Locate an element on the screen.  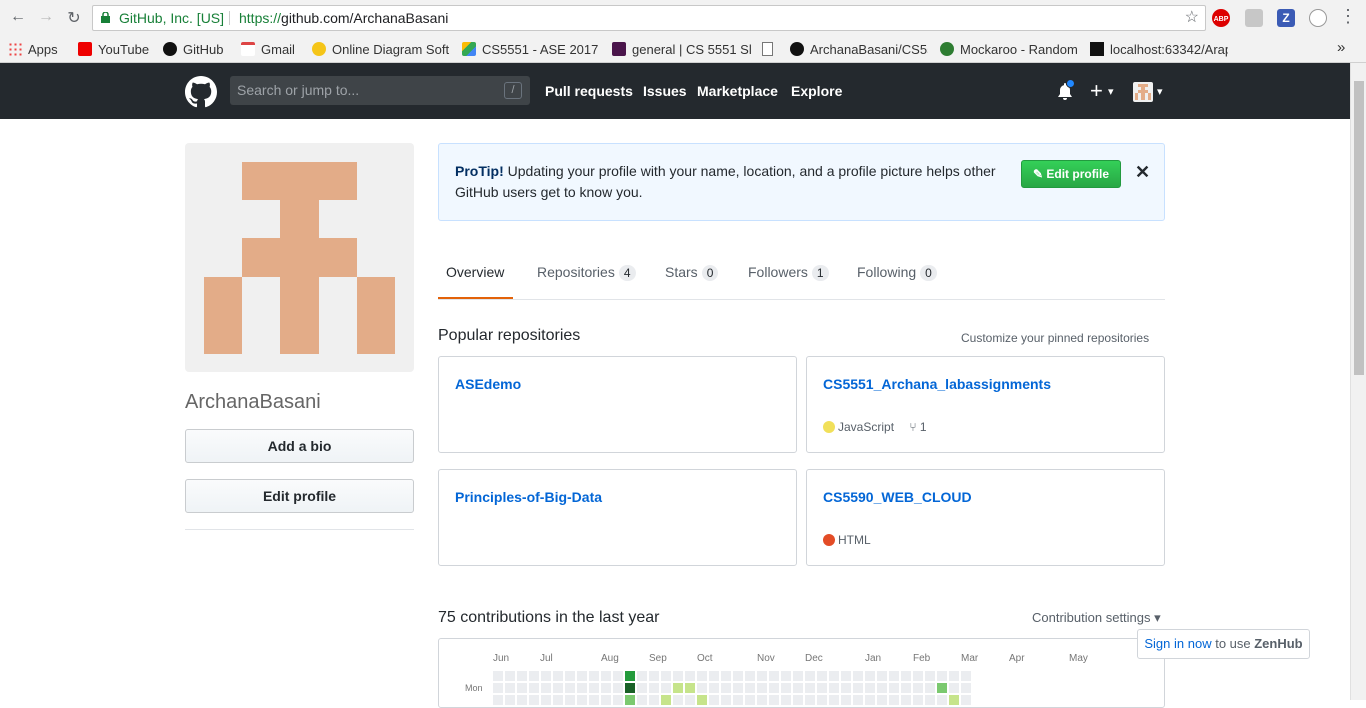
bookmark-drive: CS5551 - ASE 2017 F is located at coordinates (531, 50).